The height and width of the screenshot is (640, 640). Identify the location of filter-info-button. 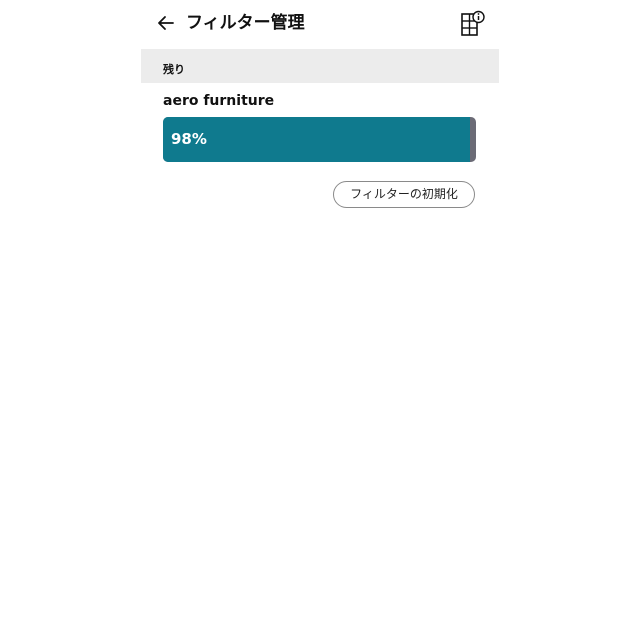
(473, 24).